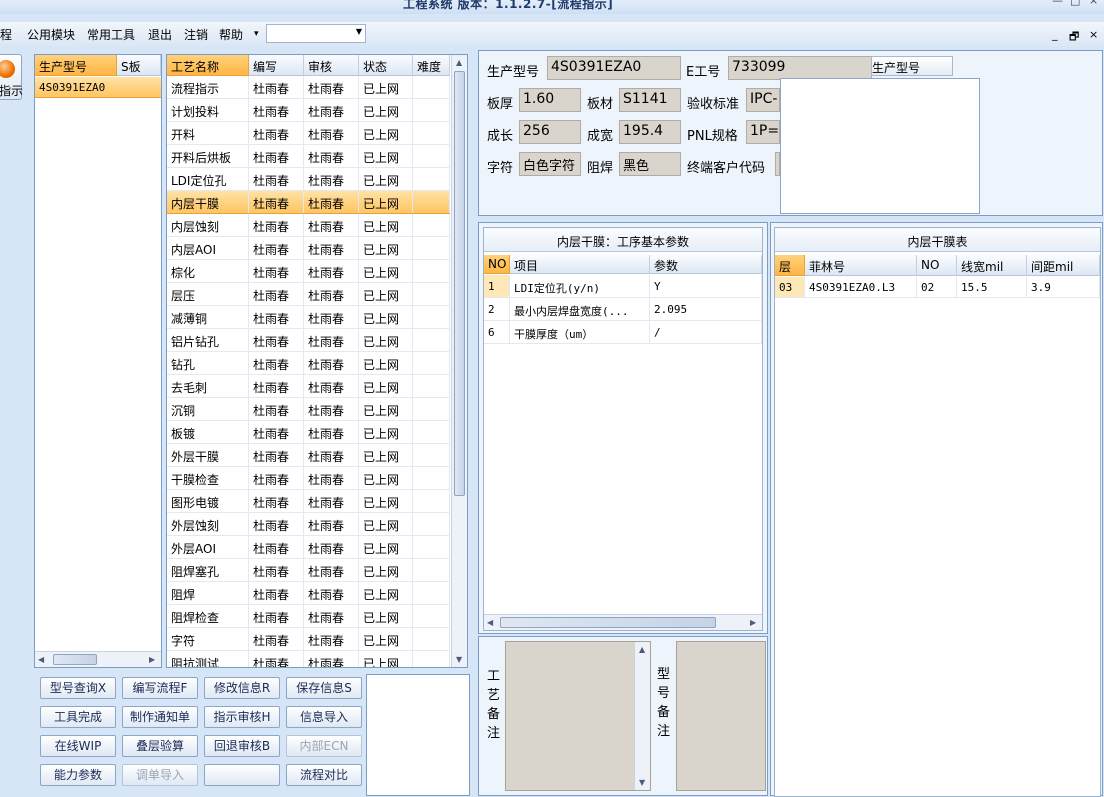  What do you see at coordinates (763, 132) in the screenshot?
I see `pnl-field: 1P=2` at bounding box center [763, 132].